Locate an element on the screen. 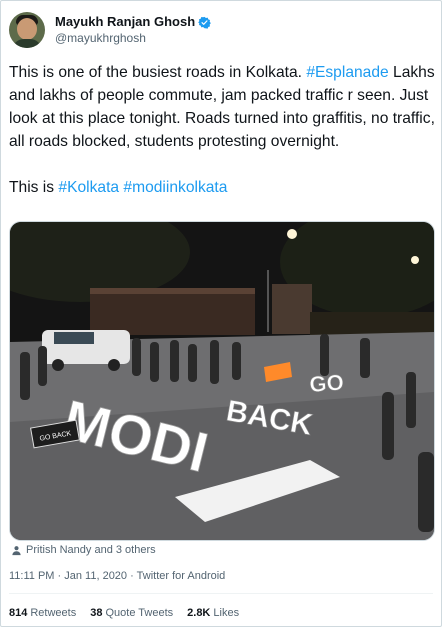  author-block: Mayukh Ranjan Ghosh @mayukhrghosh is located at coordinates (133, 30).